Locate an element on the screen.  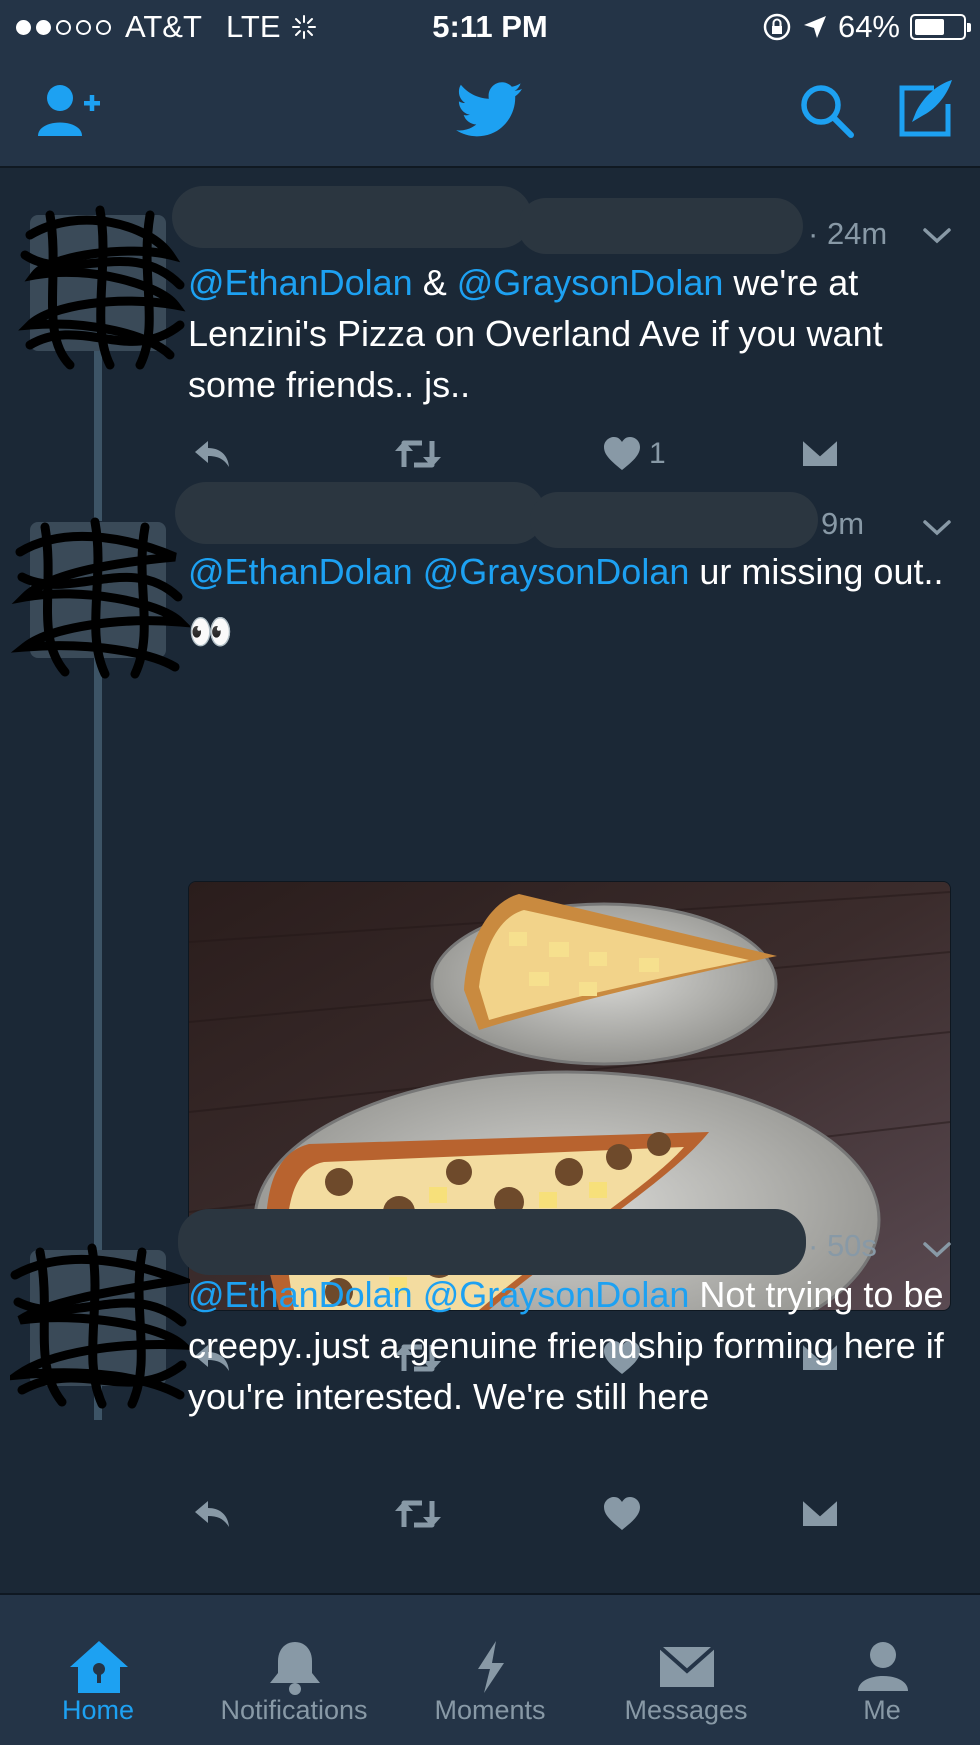
tab-label: Messages is located at coordinates (686, 1710).